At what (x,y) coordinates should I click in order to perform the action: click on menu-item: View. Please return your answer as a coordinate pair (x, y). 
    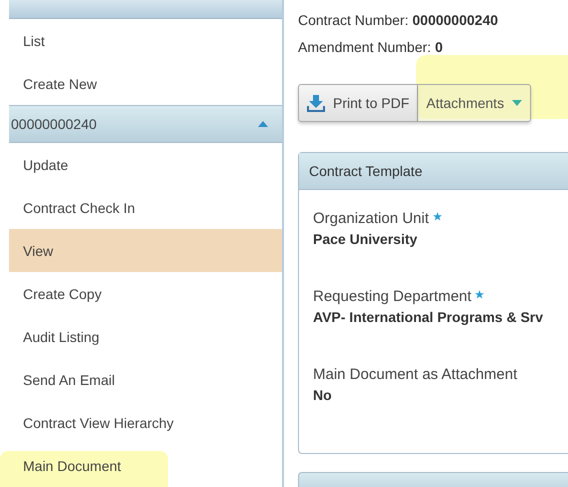
    Looking at the image, I should click on (145, 250).